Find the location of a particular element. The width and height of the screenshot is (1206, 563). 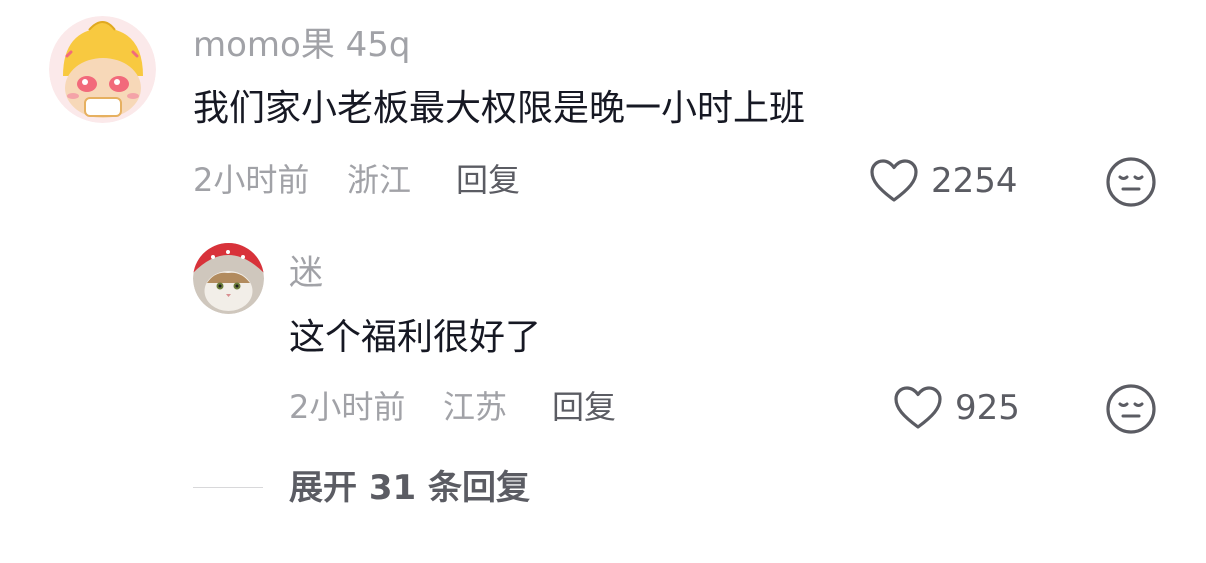

reply-reply-button: 回复 is located at coordinates (584, 407).